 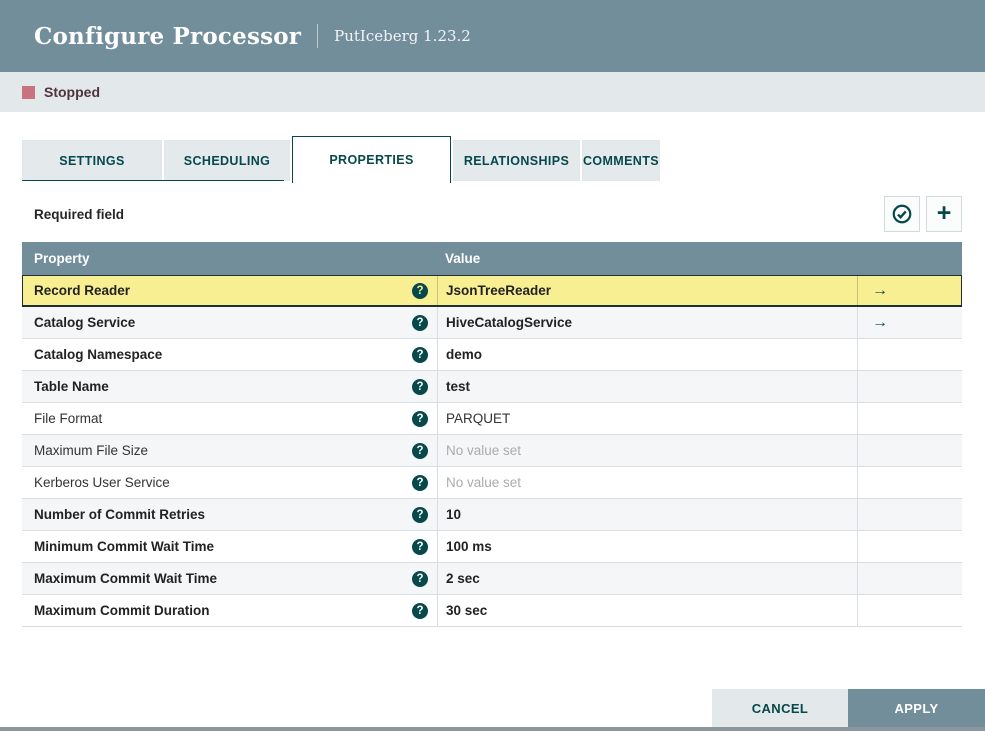 I want to click on property-row: Maximum Commit Duration? 30 sec, so click(x=492, y=611).